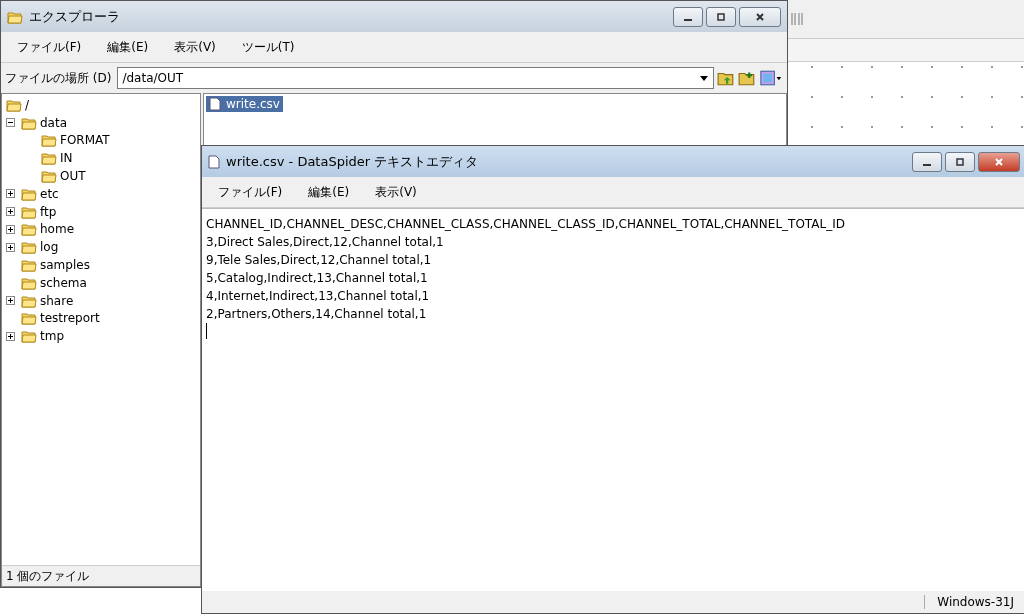 Image resolution: width=1024 pixels, height=614 pixels. What do you see at coordinates (65, 265) in the screenshot?
I see `tree-item: samples` at bounding box center [65, 265].